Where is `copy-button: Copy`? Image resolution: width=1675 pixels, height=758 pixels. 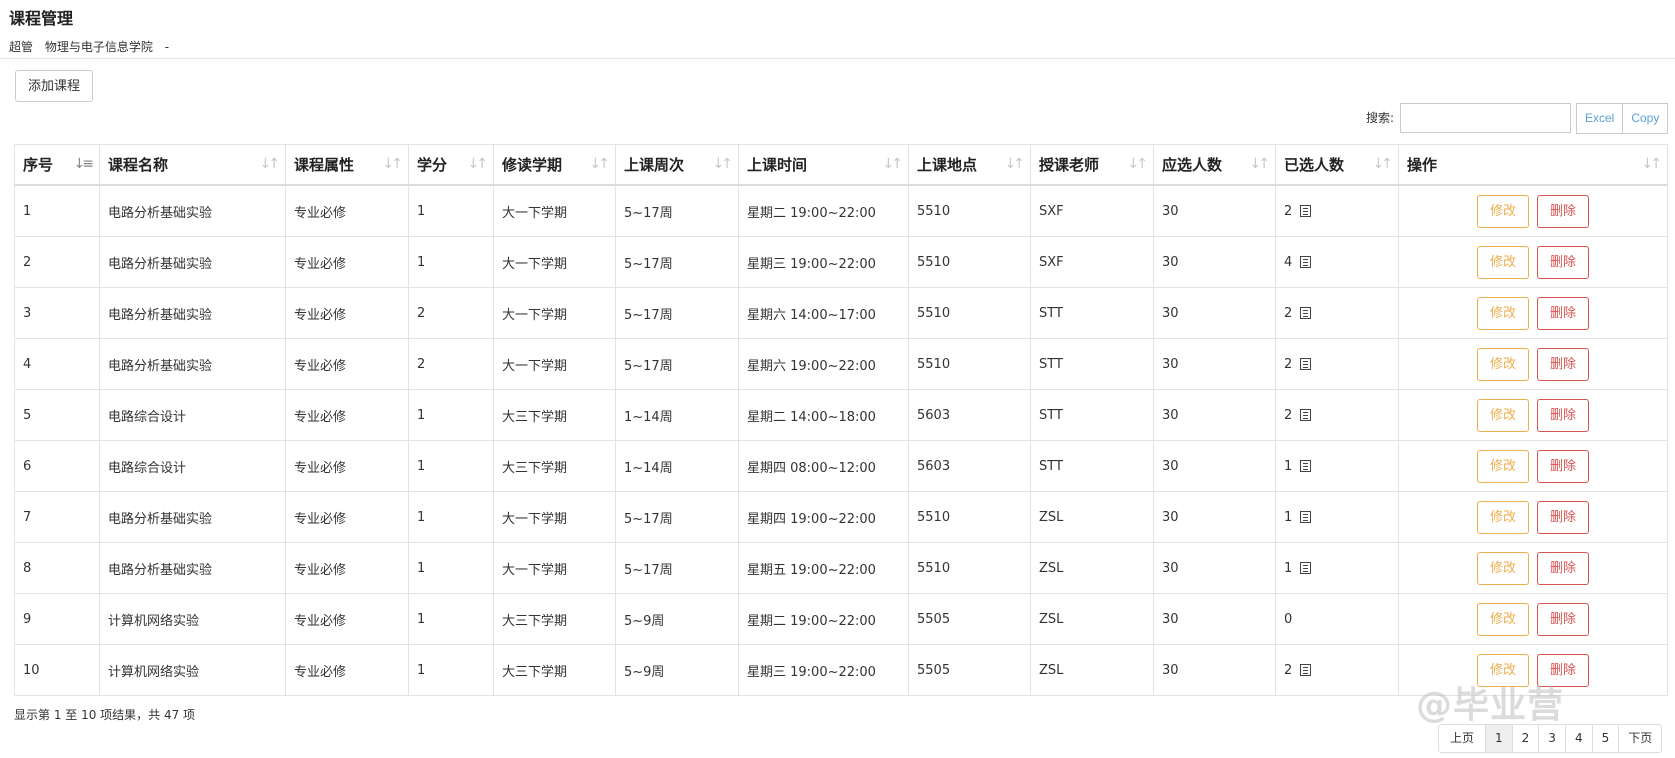
copy-button: Copy is located at coordinates (1646, 118).